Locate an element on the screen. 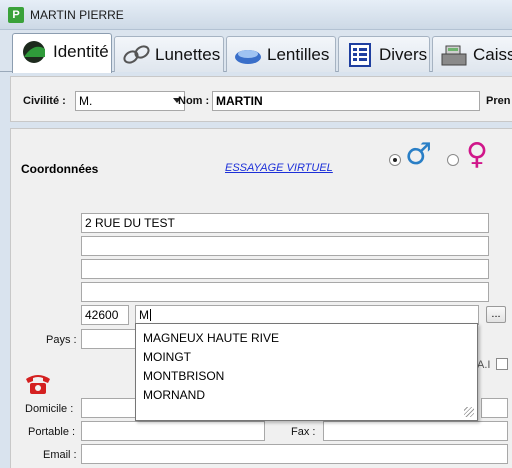 The width and height of the screenshot is (512, 468). nom-label: Nom : is located at coordinates (194, 101).